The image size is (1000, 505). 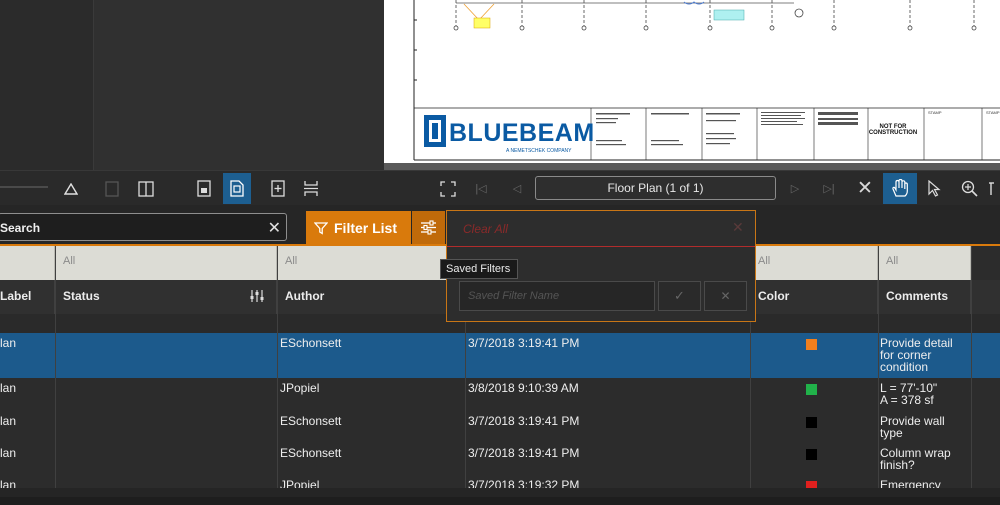 I want to click on author-column-header: Author, so click(x=371, y=297).